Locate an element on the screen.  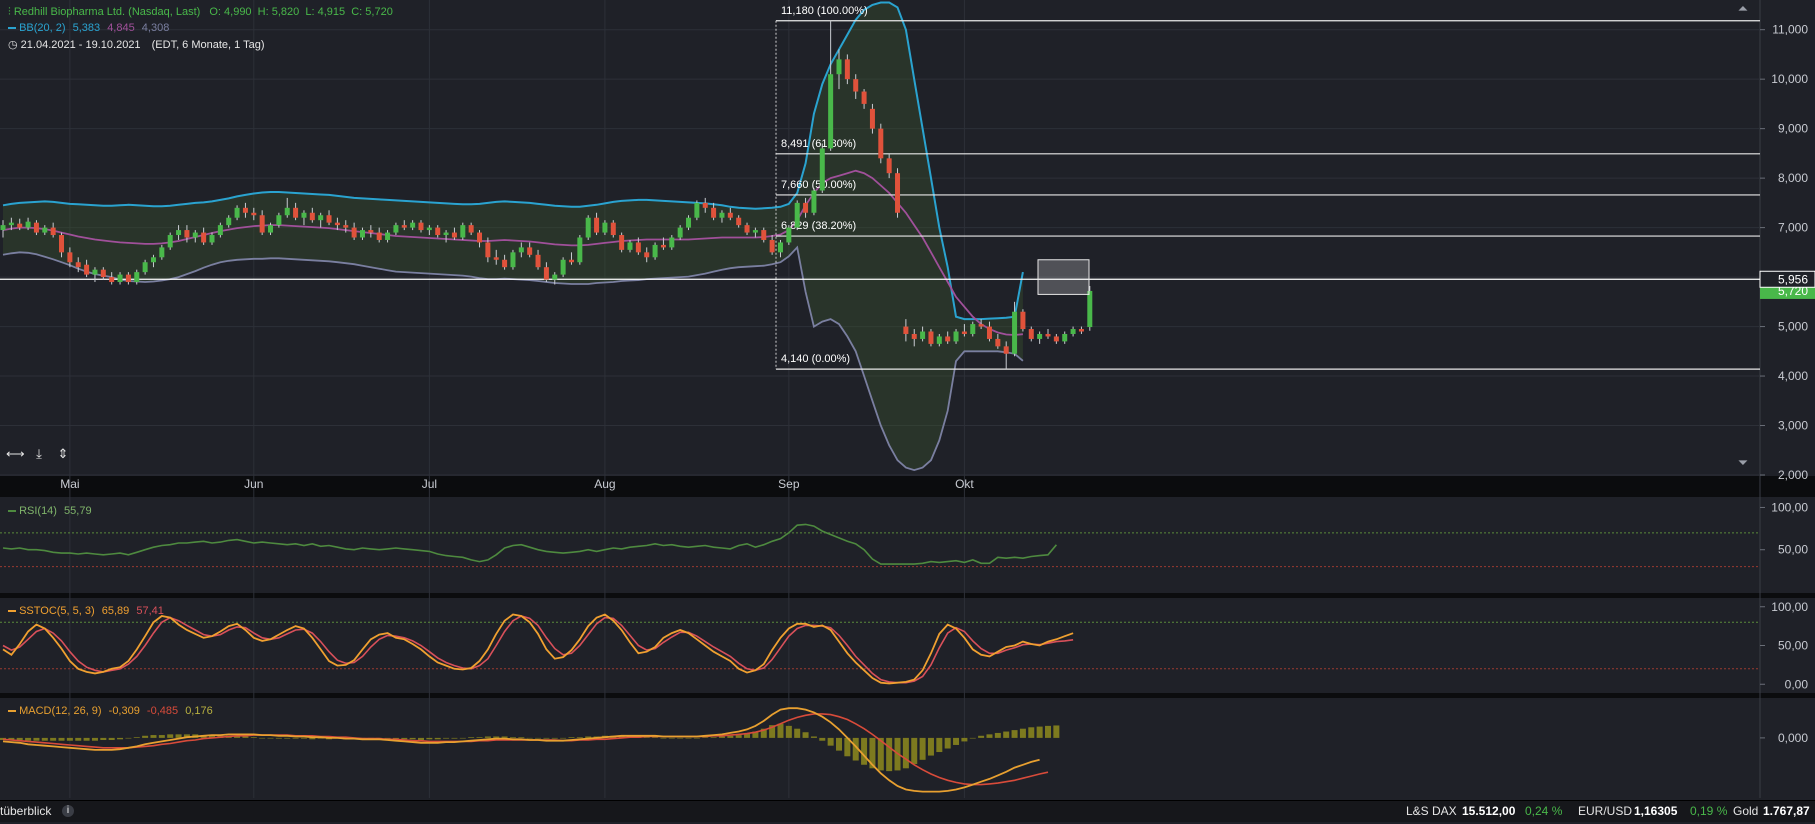
ticker-gold-name: Gold is located at coordinates (1745, 811).